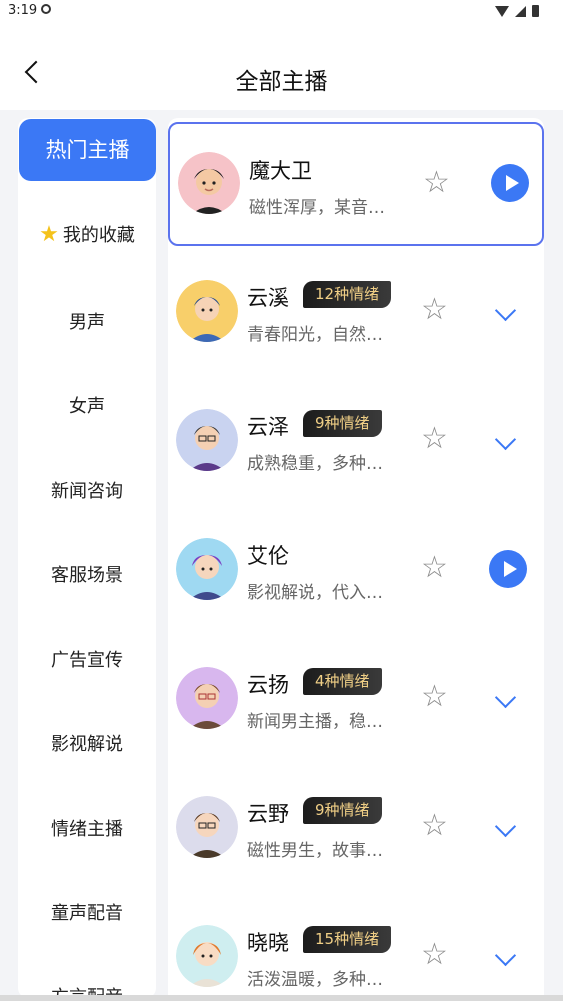 This screenshot has height=1001, width=563. Describe the element at coordinates (87, 659) in the screenshot. I see `sidebar-item-advertising: 广告宣传` at that location.